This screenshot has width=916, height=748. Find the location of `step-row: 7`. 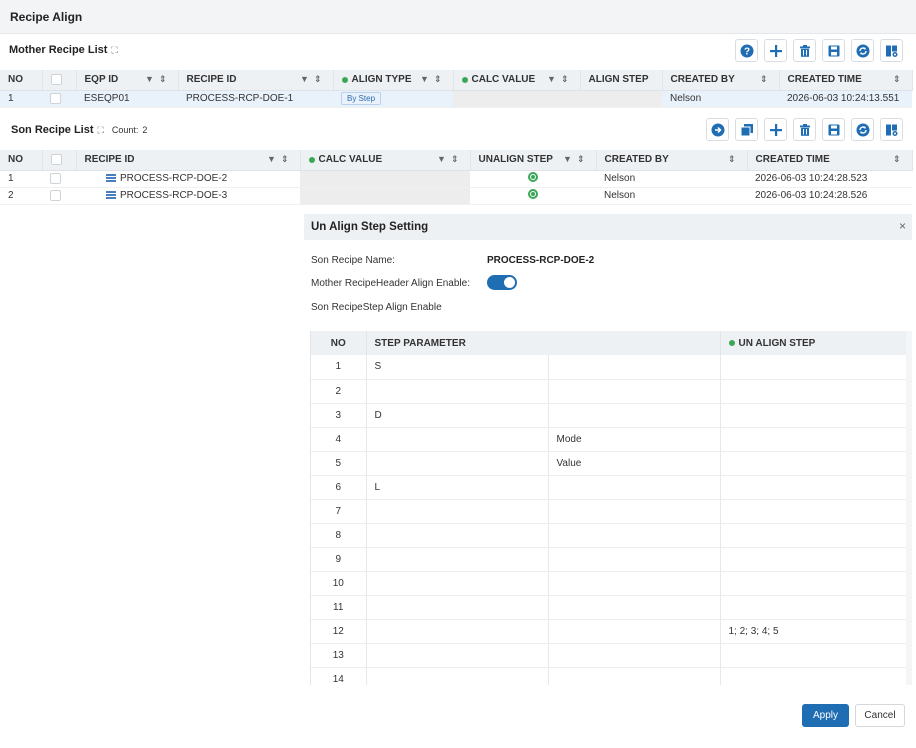

step-row: 7 is located at coordinates (609, 511).